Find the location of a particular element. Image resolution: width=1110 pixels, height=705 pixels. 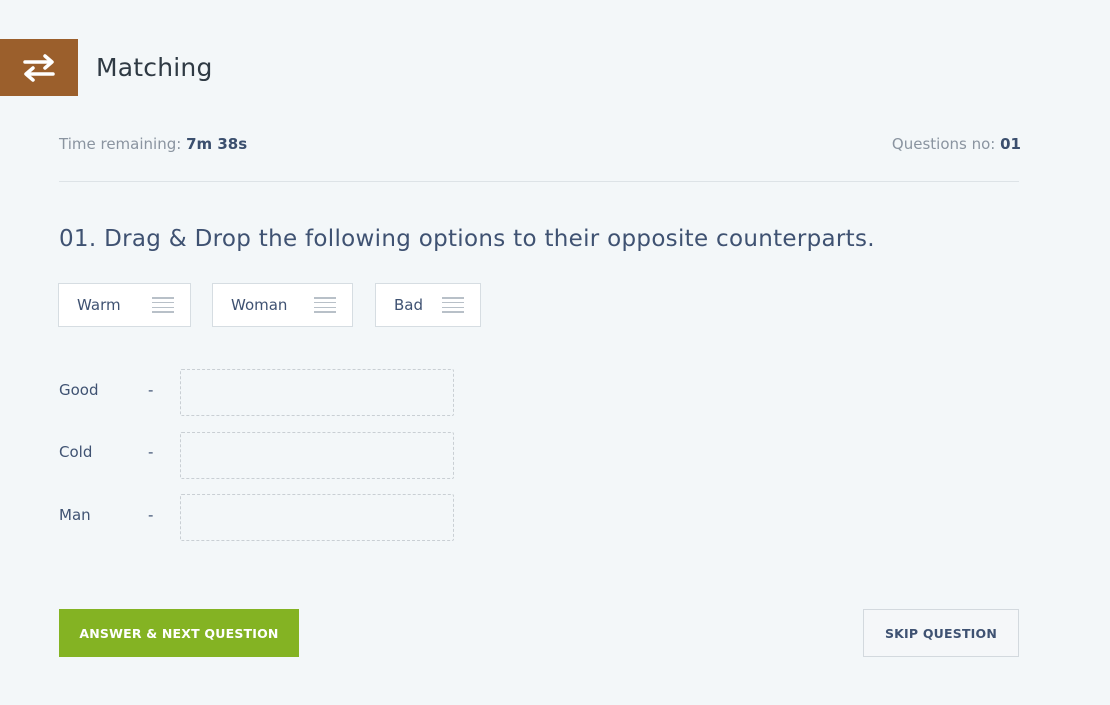

quiz-meta: Time remaining: 7m 38s Questions no: 01 is located at coordinates (540, 144).